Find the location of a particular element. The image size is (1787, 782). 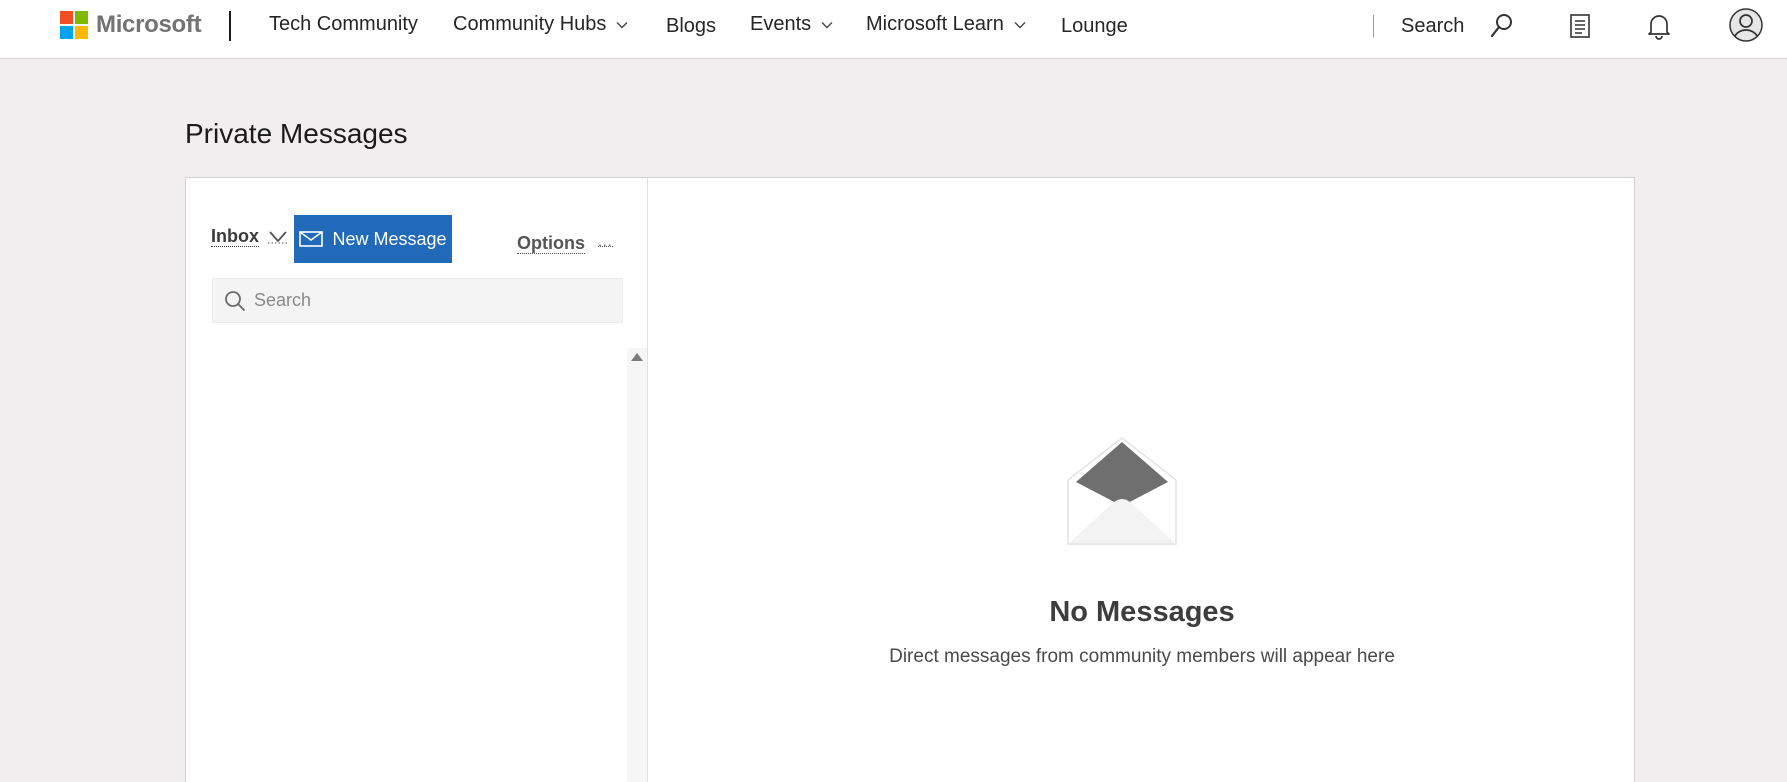

nav-lounge-label: Lounge is located at coordinates (1094, 26).